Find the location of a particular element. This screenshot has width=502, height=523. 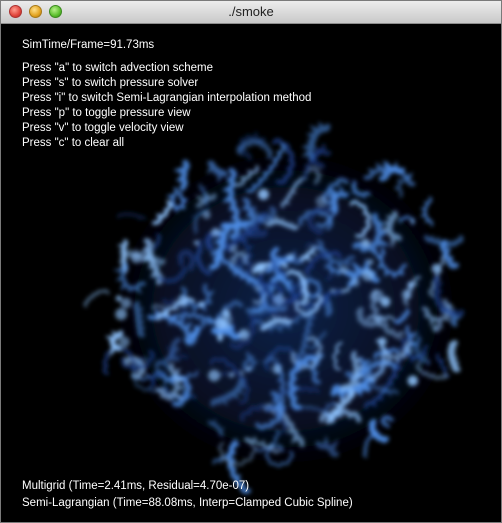

window-title: ./smoke is located at coordinates (251, 11).